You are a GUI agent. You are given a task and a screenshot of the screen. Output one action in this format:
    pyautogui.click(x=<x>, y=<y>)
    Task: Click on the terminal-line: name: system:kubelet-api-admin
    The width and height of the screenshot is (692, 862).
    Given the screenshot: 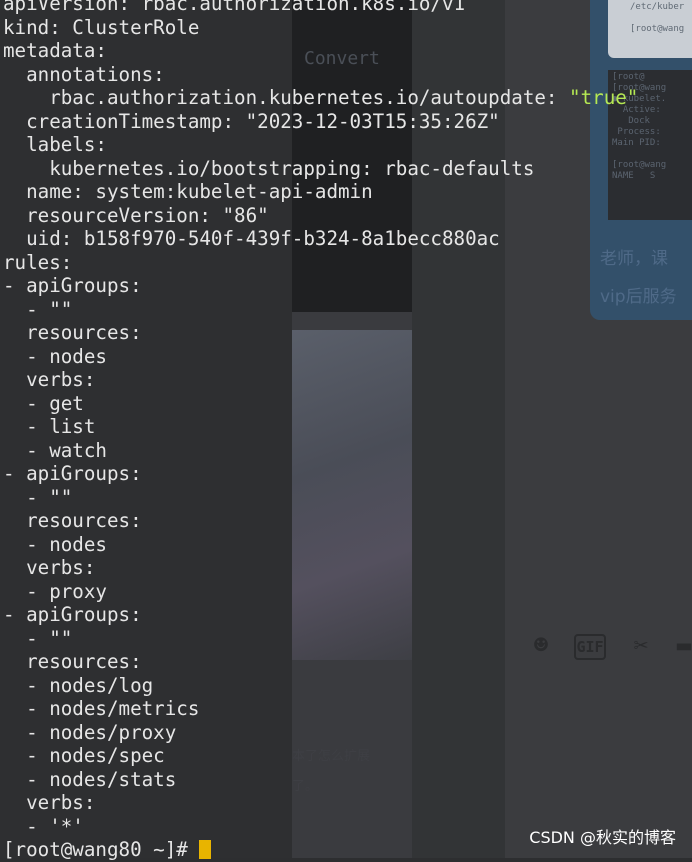 What is the action you would take?
    pyautogui.click(x=188, y=191)
    